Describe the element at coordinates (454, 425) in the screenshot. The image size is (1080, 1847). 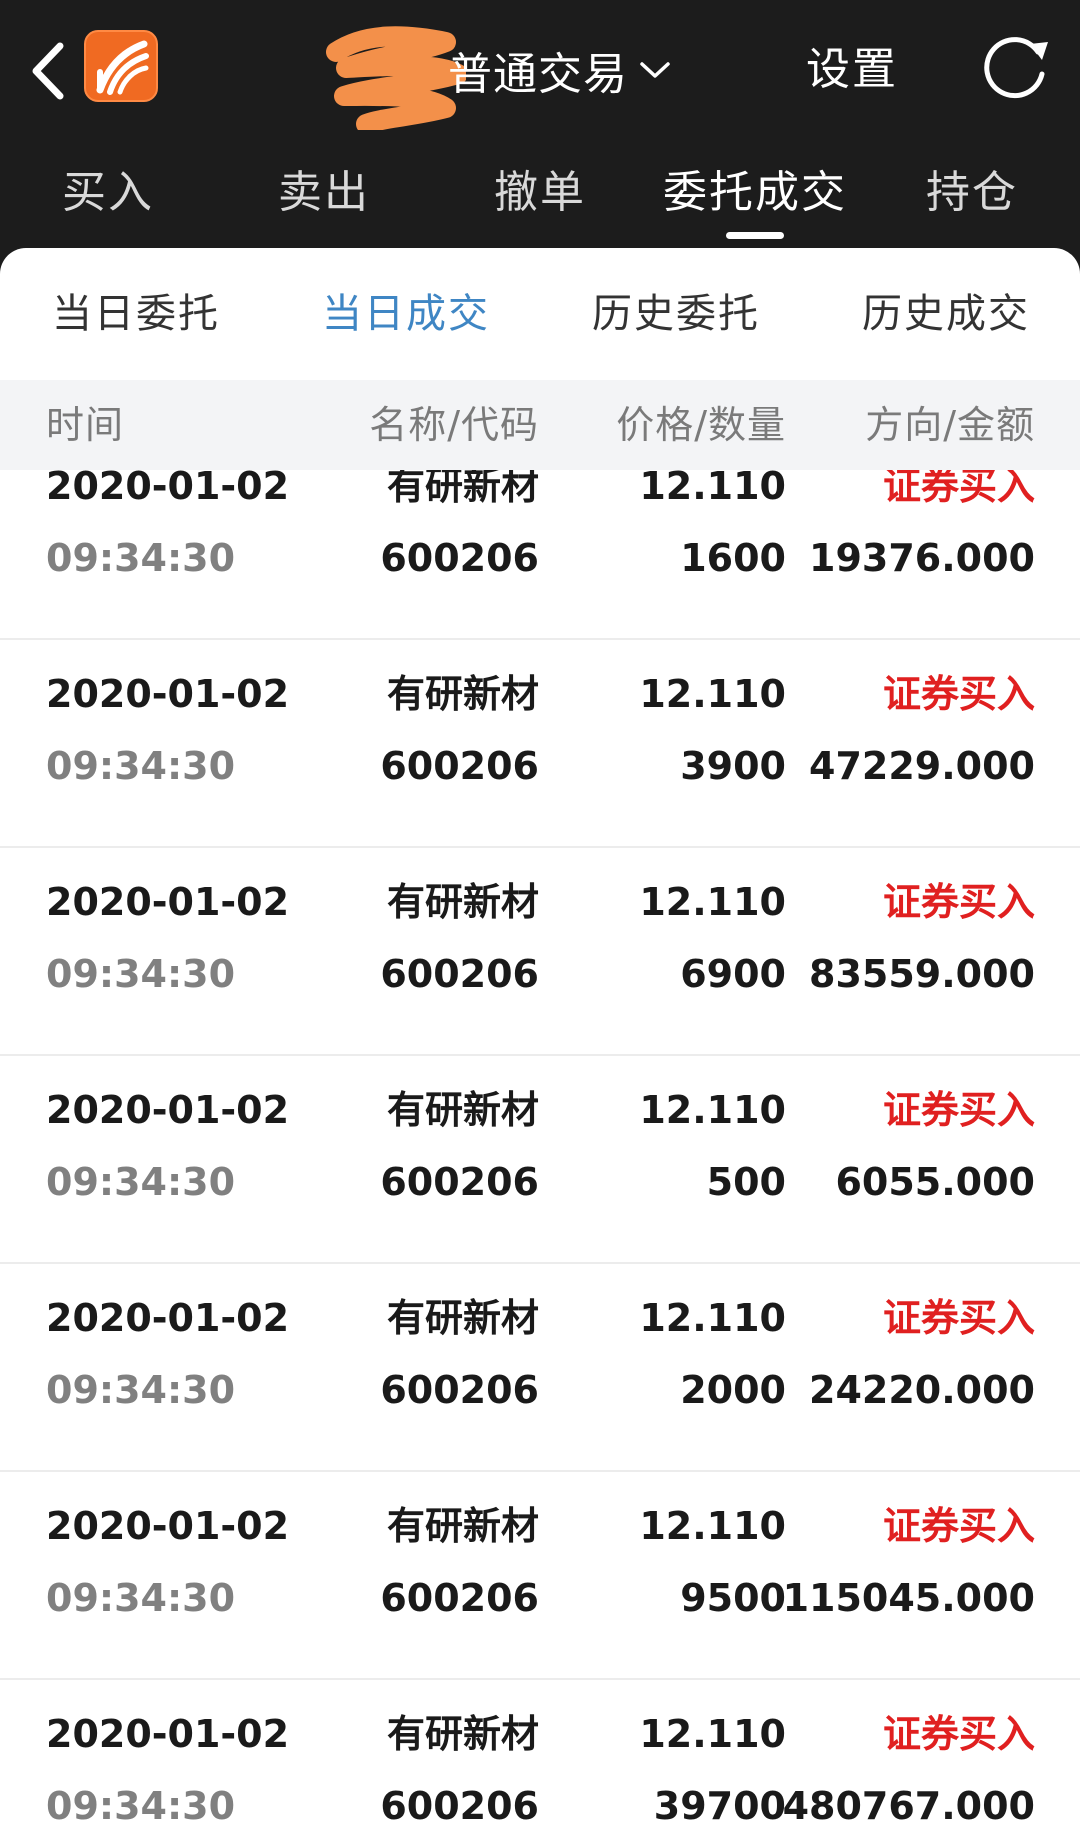
I see `column-header-name-code: 名称/代码` at that location.